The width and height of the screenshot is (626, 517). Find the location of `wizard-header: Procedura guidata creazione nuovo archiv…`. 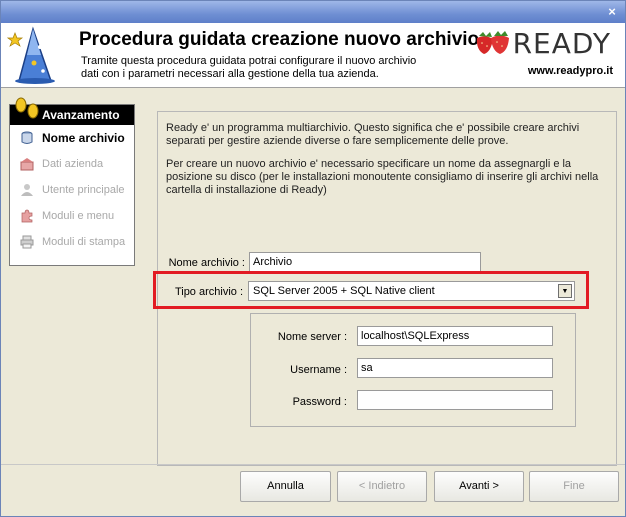

wizard-header: Procedura guidata creazione nuovo archiv… is located at coordinates (313, 55).